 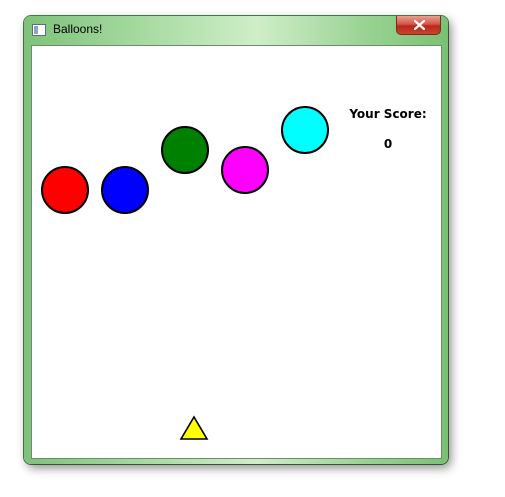 I want to click on balloon-cyan, so click(x=305, y=130).